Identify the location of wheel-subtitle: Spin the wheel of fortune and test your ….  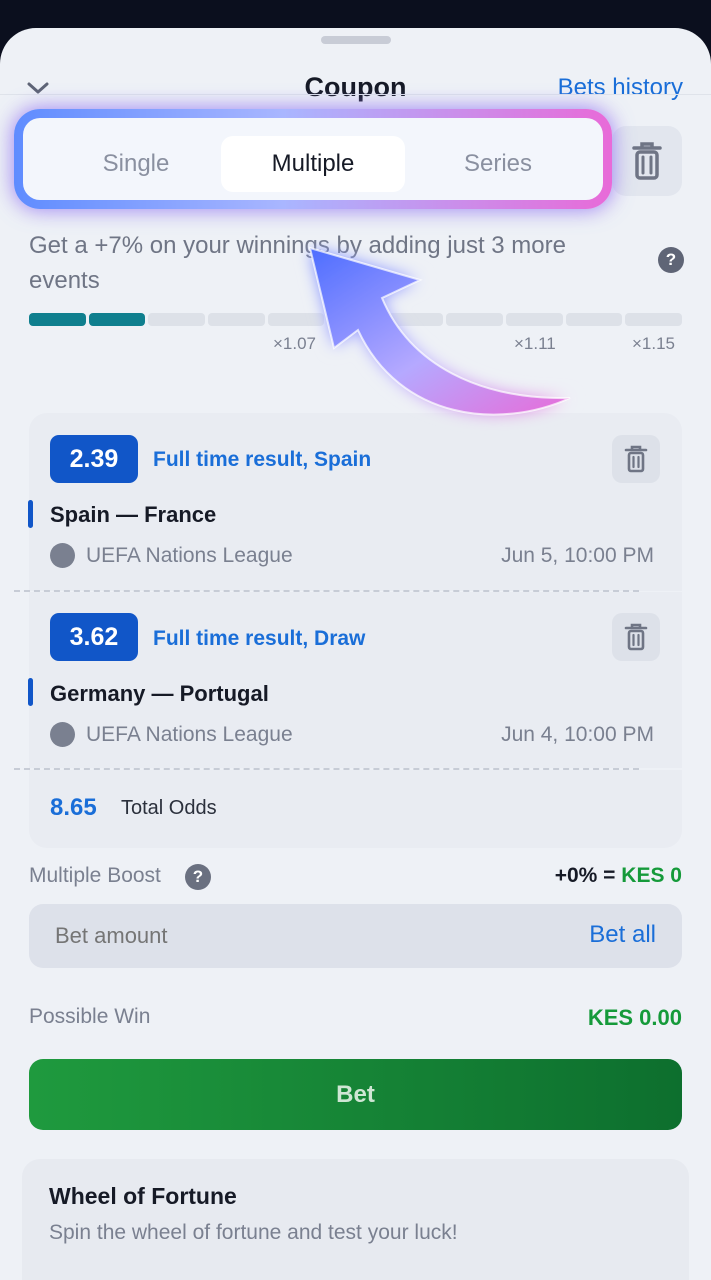
(253, 1232).